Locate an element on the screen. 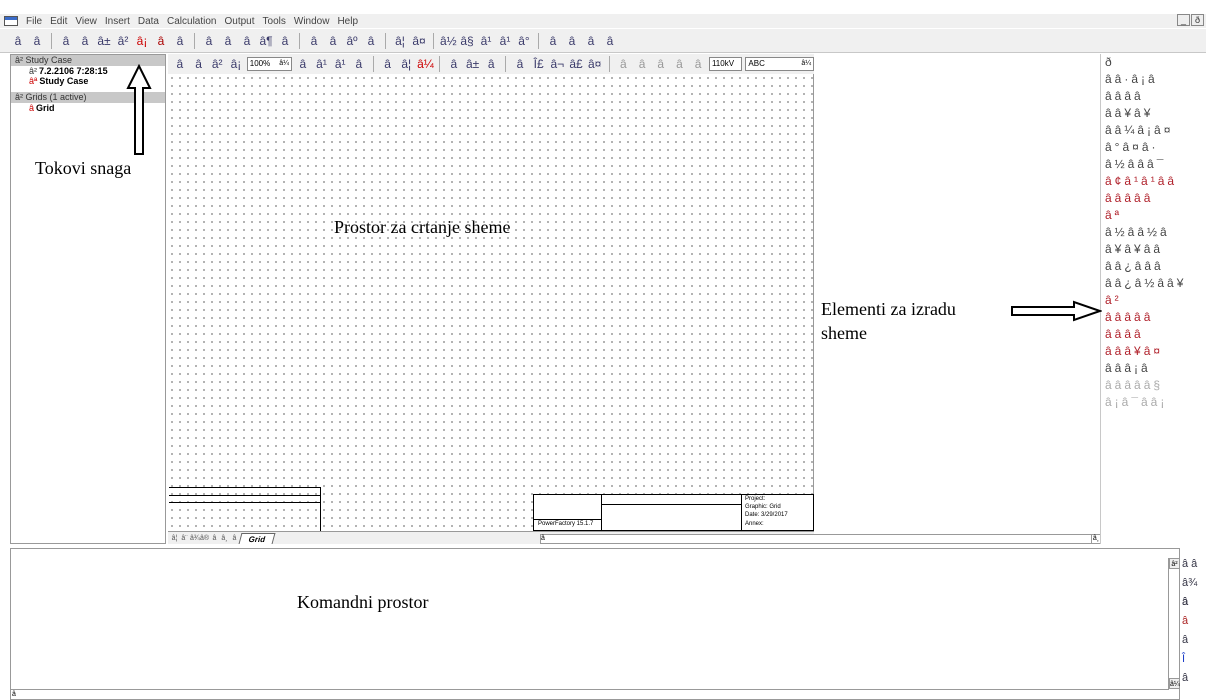  menu-help: Help is located at coordinates (347, 21).